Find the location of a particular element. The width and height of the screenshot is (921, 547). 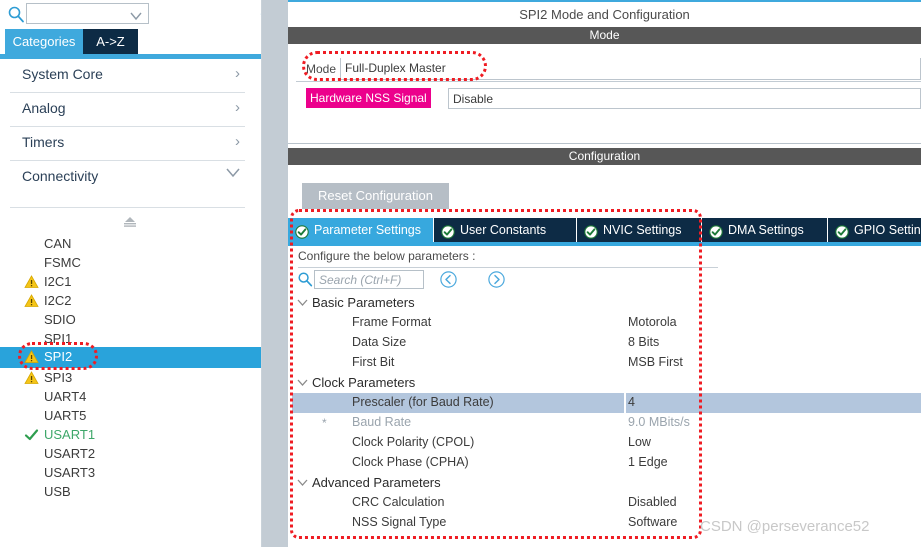

list-item: USART3 is located at coordinates (130, 473).